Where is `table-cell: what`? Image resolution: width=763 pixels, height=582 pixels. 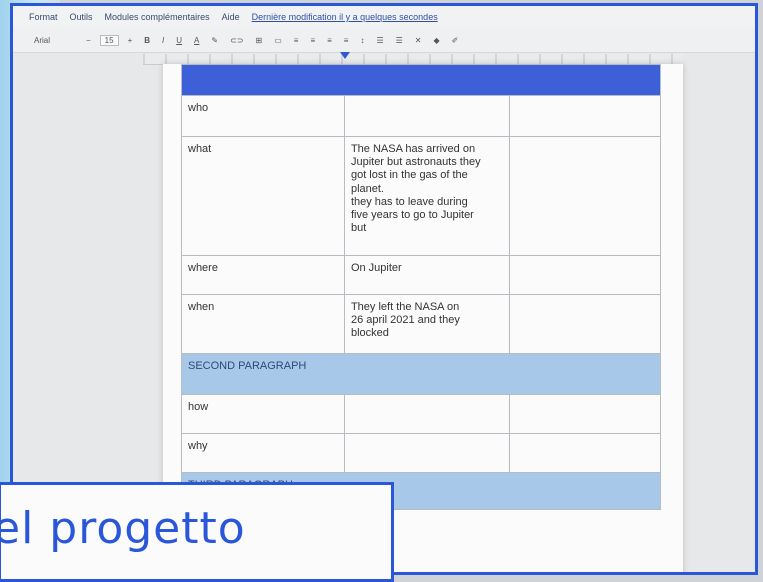
table-cell: what is located at coordinates (263, 196).